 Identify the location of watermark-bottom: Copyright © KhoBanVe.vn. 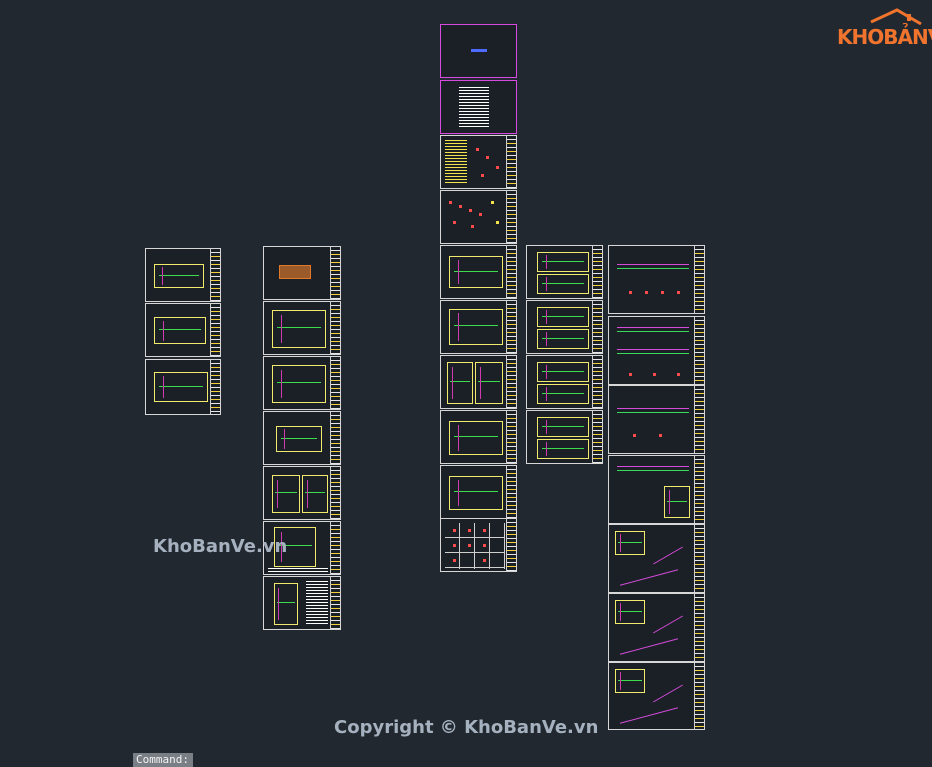
(466, 727).